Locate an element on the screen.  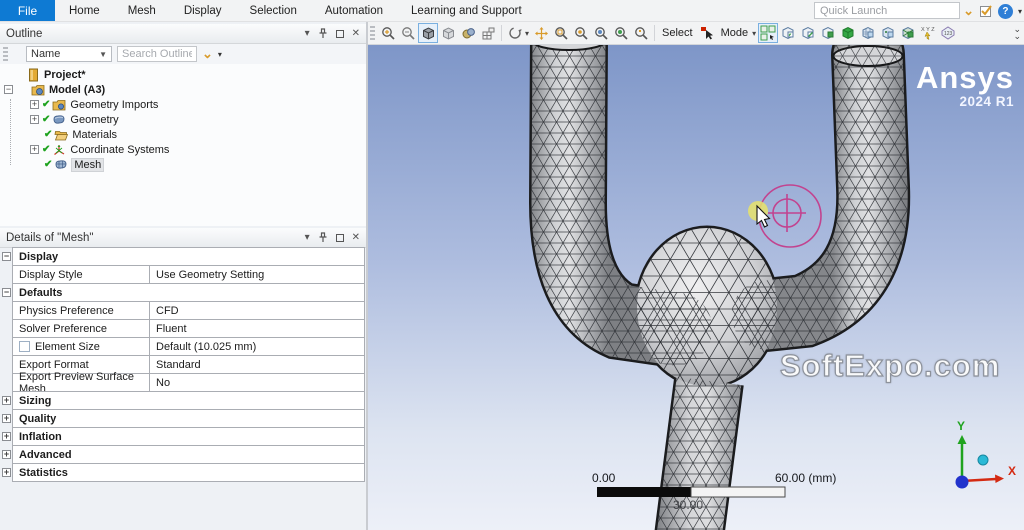
menu-file-tab: File is located at coordinates (27, 10).